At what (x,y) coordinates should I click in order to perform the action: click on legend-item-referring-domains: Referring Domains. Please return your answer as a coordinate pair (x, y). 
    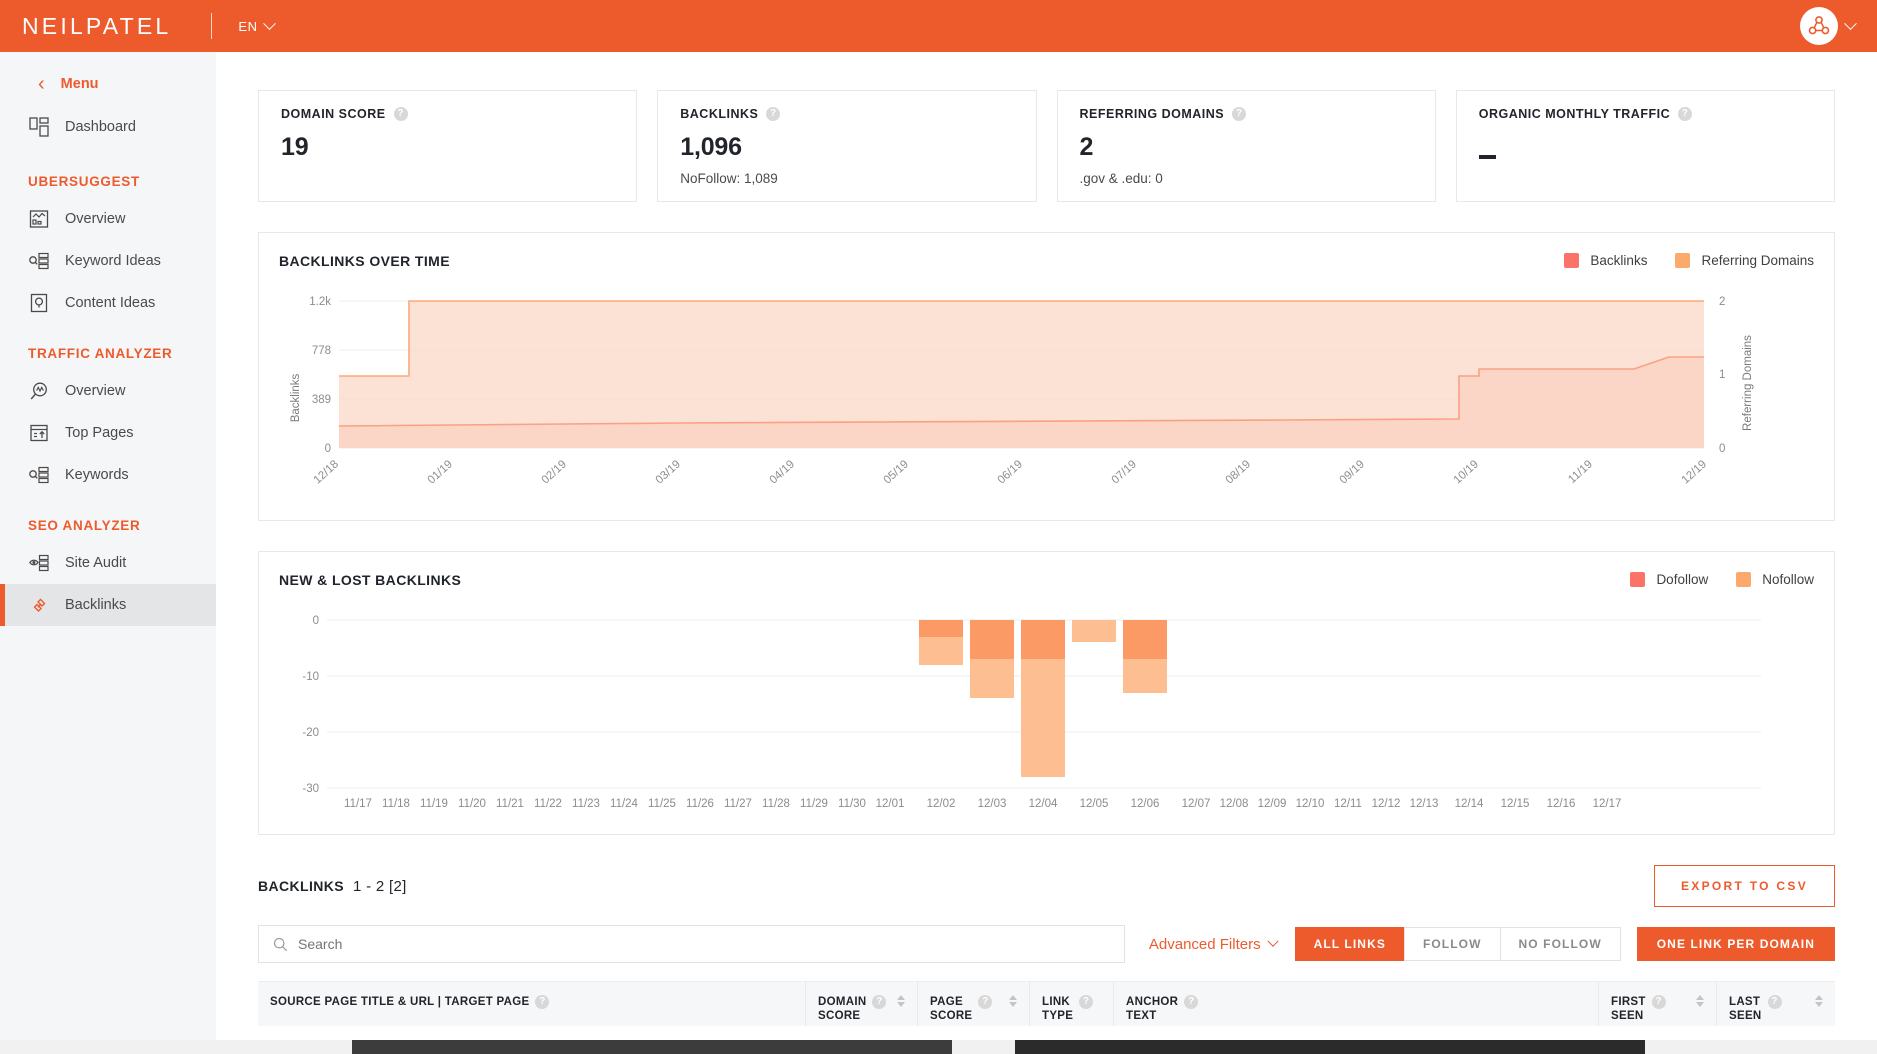
    Looking at the image, I should click on (1744, 260).